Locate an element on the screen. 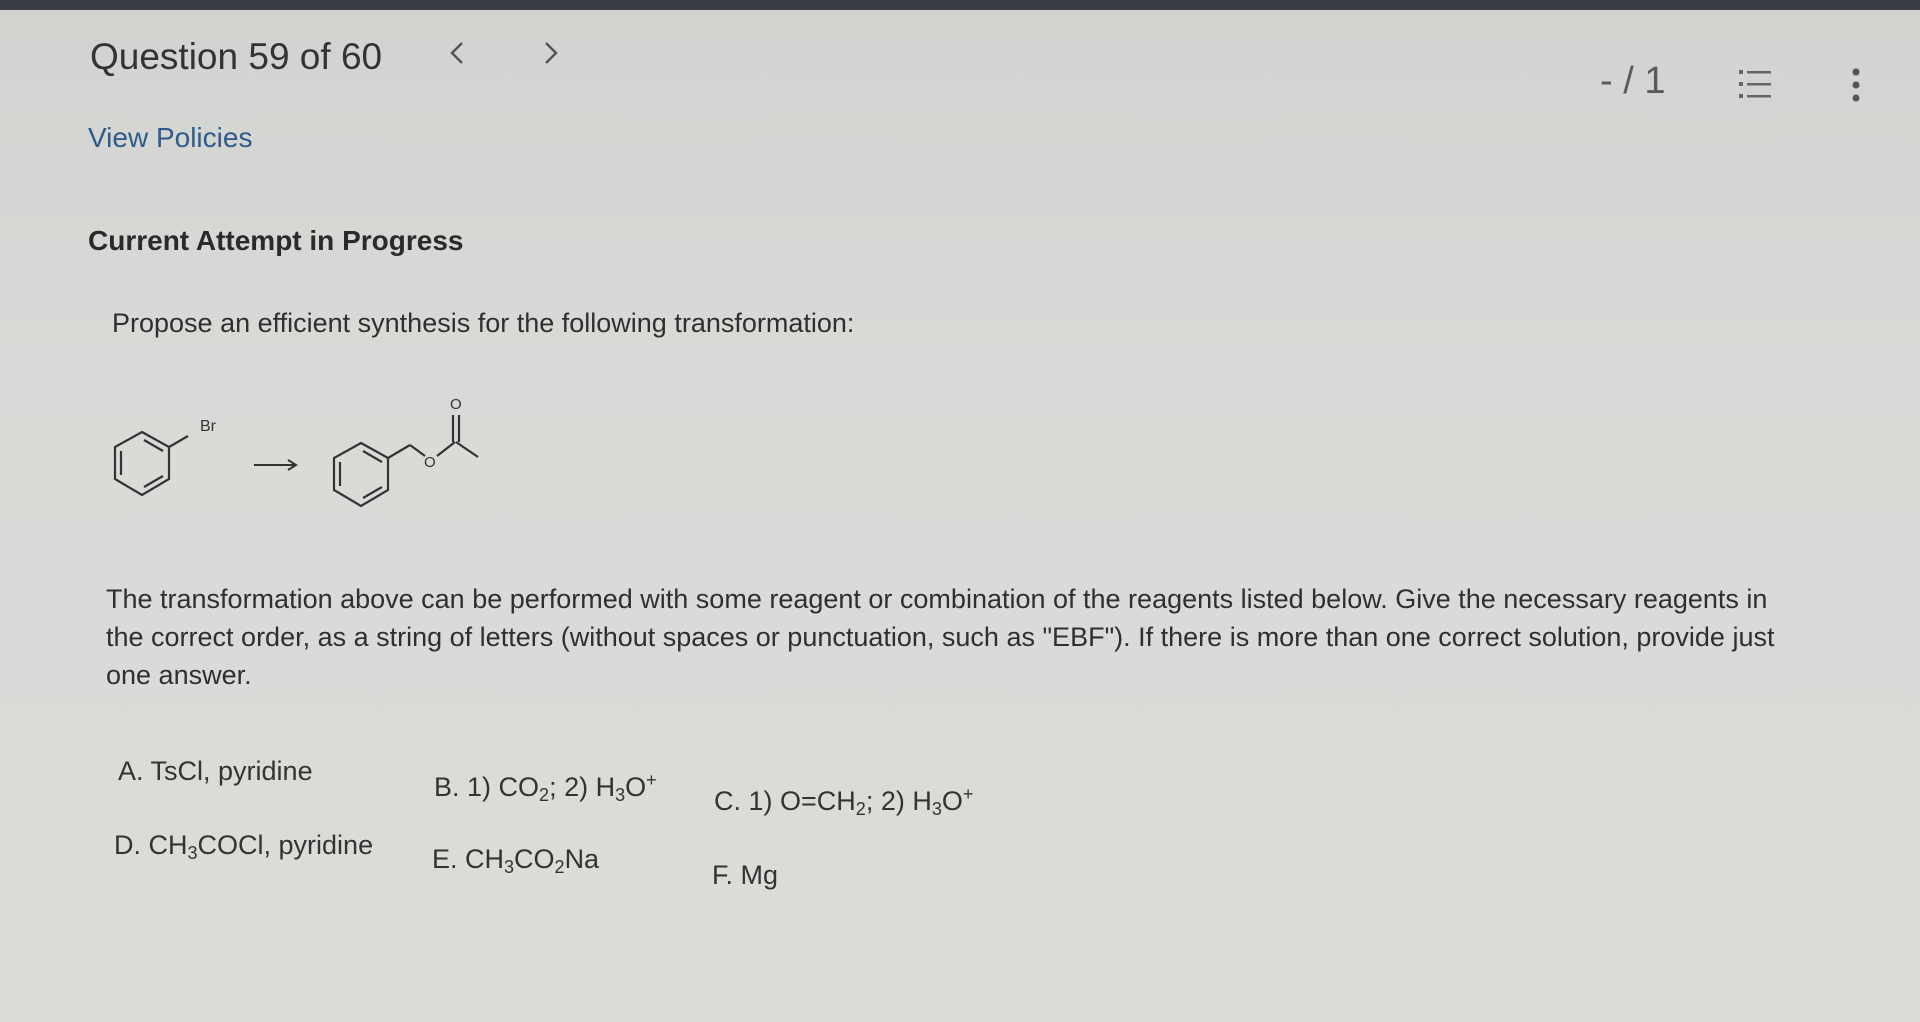 This screenshot has height=1022, width=1920. reaction-arrow-icon is located at coordinates (276, 465).